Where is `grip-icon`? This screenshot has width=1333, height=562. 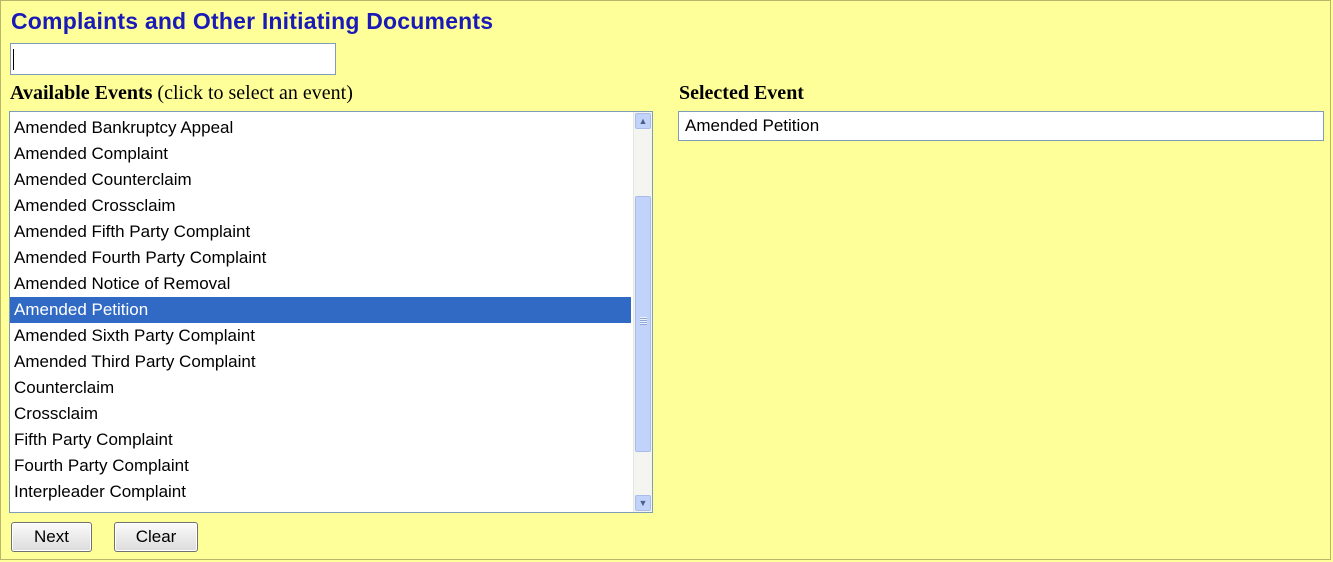
grip-icon is located at coordinates (643, 321).